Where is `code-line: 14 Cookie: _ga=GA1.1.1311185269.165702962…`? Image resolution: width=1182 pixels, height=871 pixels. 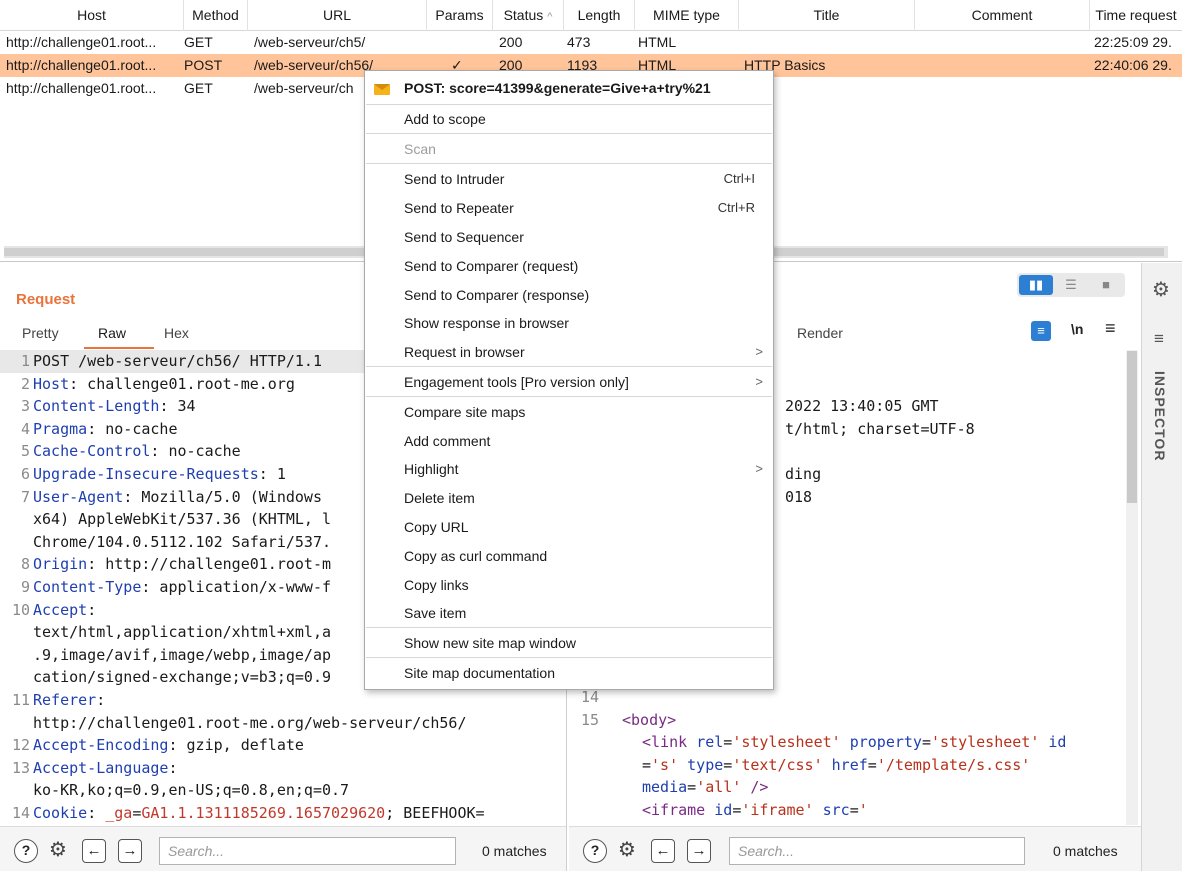 code-line: 14 Cookie: _ga=GA1.1.1311185269.165702962… is located at coordinates (248, 812).